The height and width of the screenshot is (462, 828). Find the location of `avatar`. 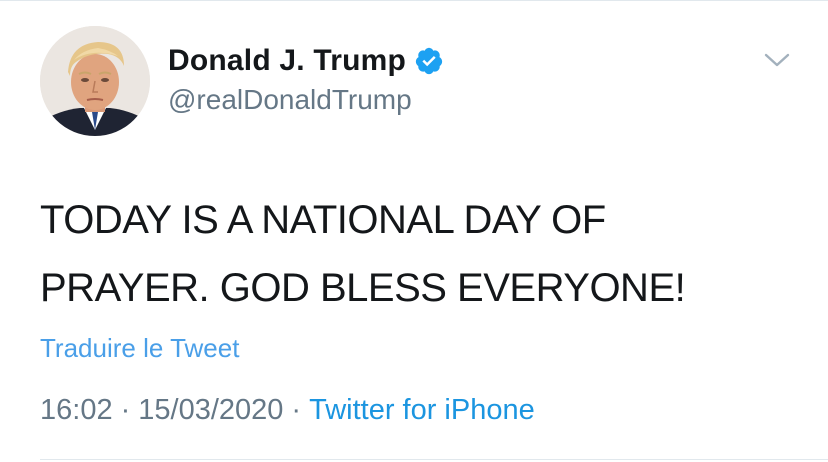

avatar is located at coordinates (95, 81).